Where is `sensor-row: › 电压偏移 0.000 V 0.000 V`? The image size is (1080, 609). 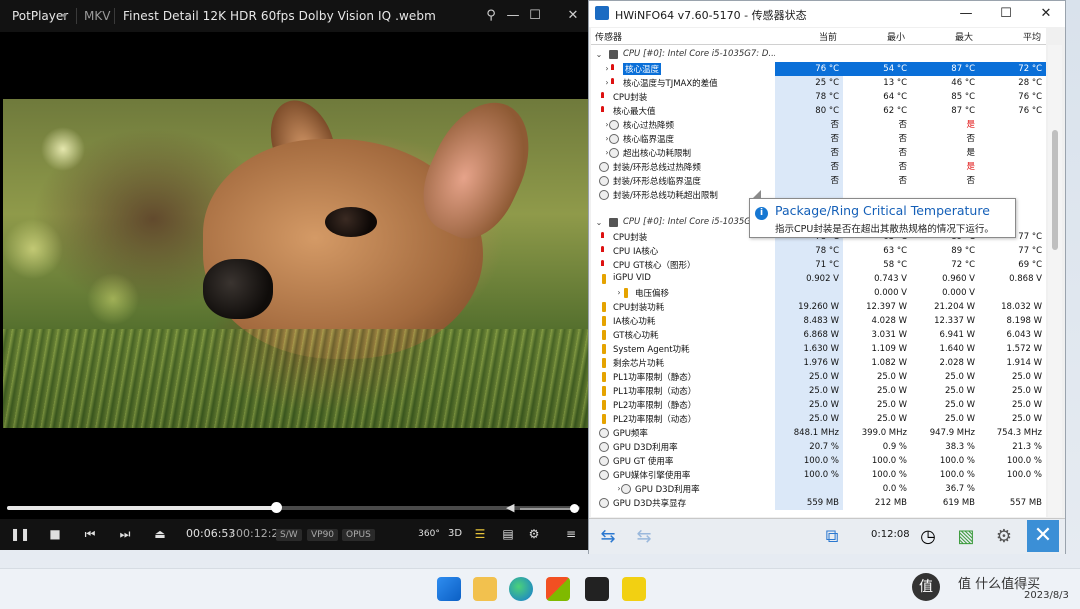 sensor-row: › 电压偏移 0.000 V 0.000 V is located at coordinates (818, 293).